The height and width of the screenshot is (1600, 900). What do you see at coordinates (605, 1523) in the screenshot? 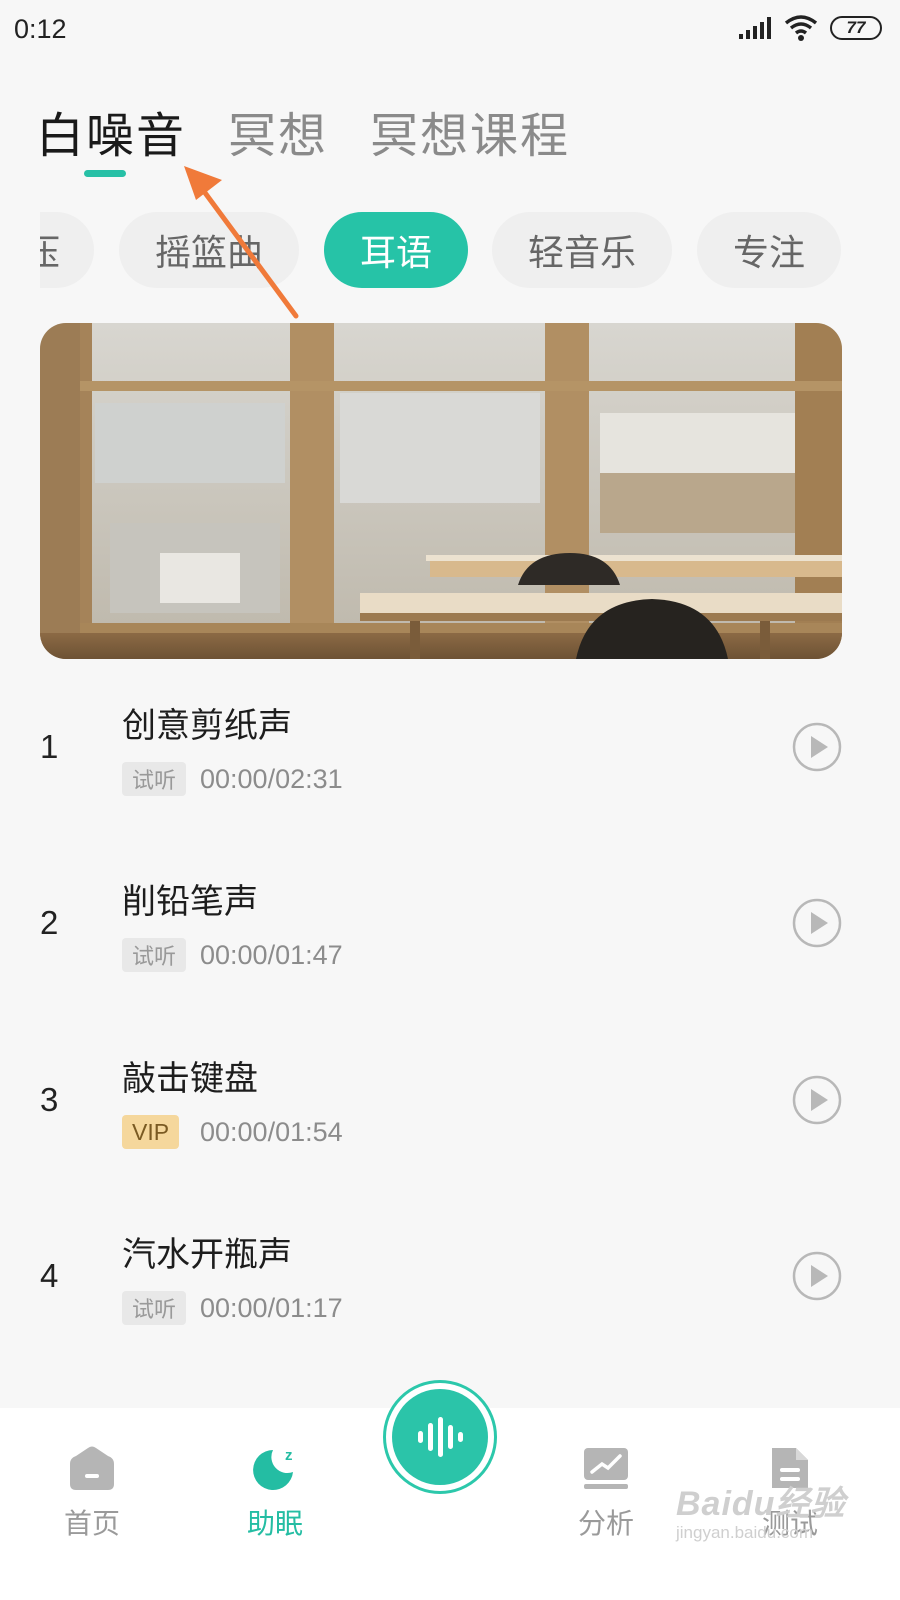
I see `nav-label: 分析` at bounding box center [605, 1523].